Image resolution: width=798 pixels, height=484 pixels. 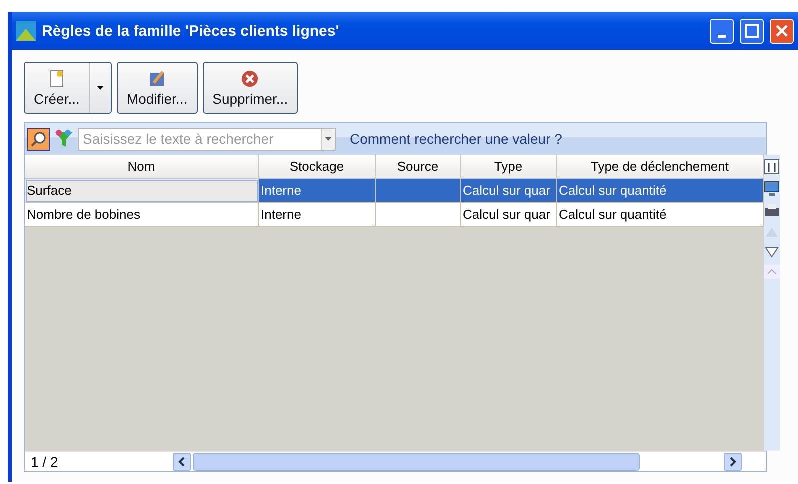 What do you see at coordinates (142, 215) in the screenshot?
I see `table-cell: Nombre de bobines` at bounding box center [142, 215].